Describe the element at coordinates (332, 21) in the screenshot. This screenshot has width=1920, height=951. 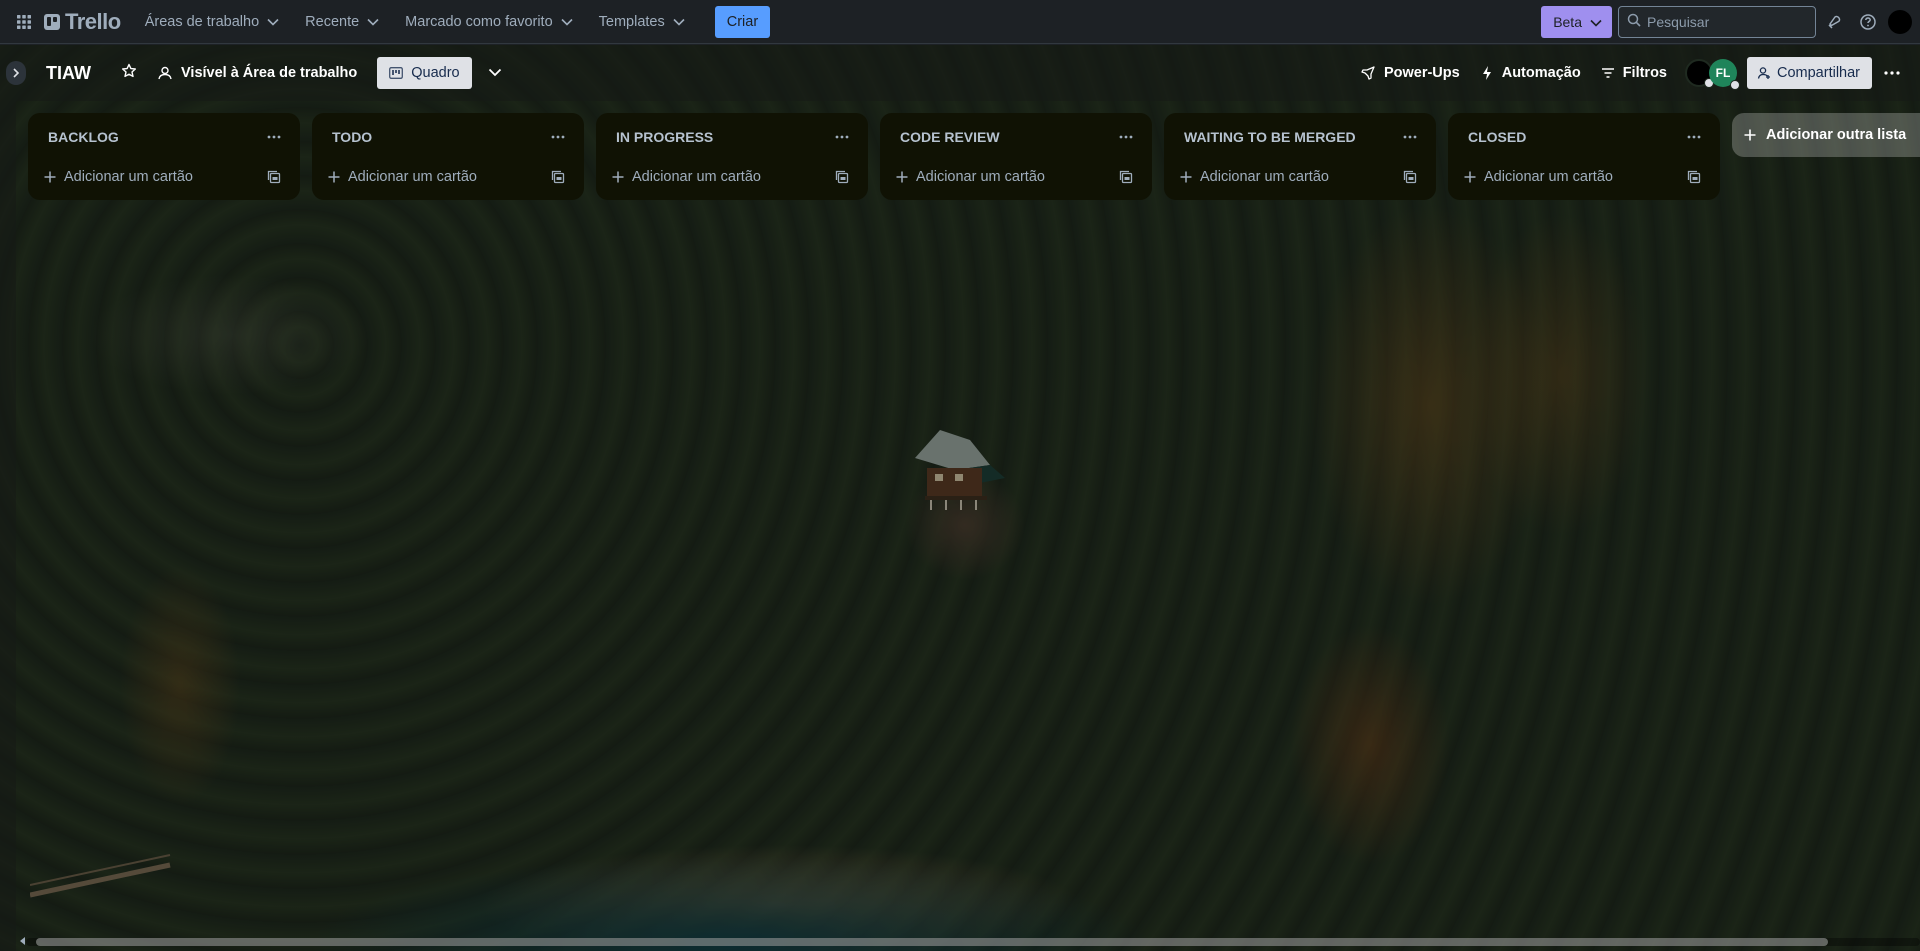
I see `recent-menu-label: Recente` at that location.